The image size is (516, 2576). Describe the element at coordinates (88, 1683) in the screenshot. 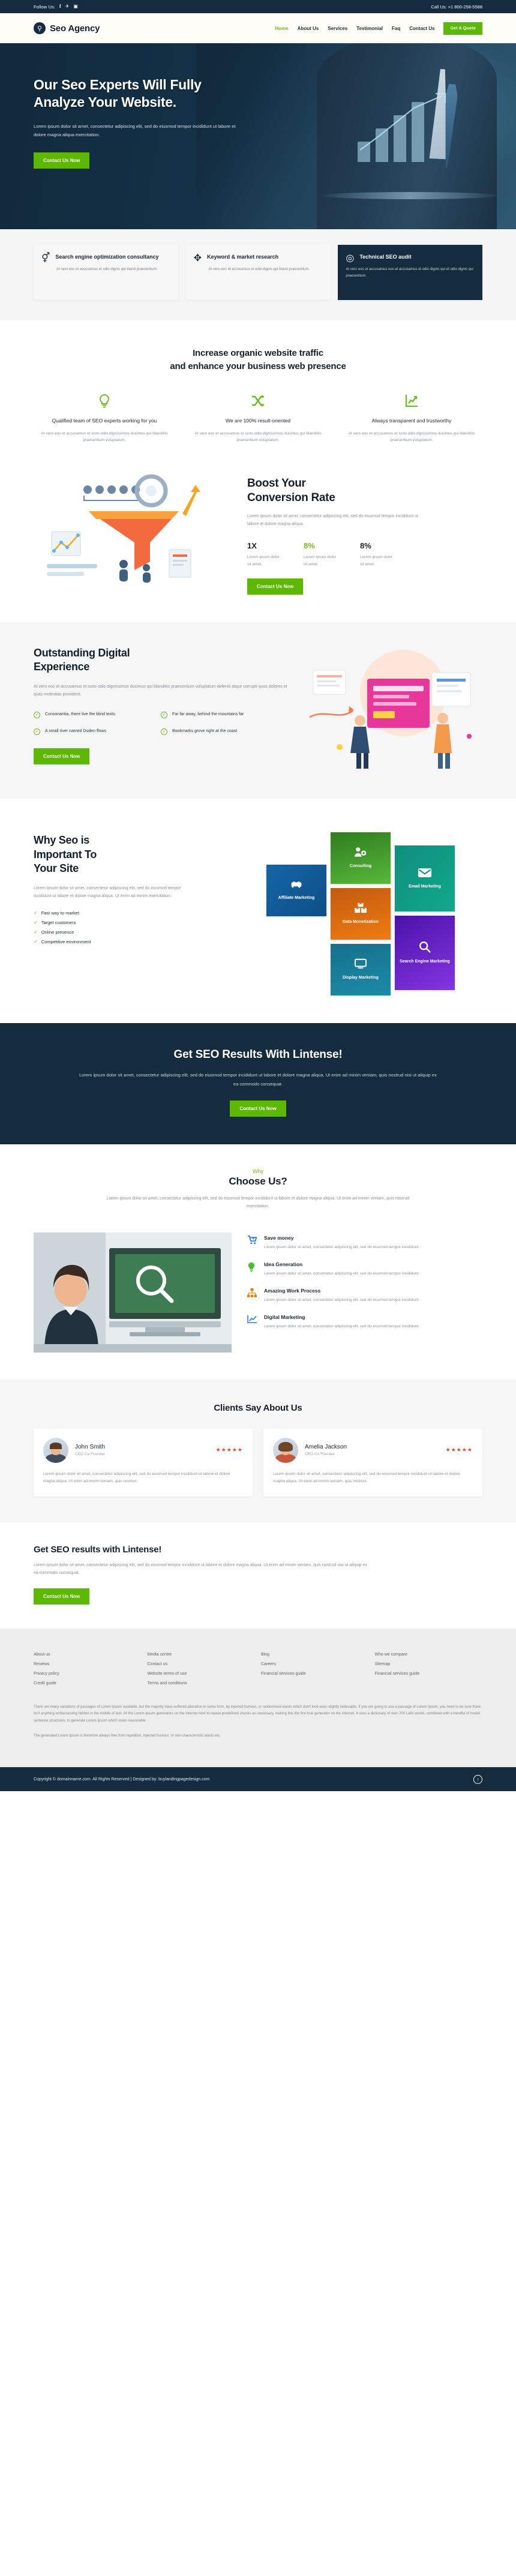

I see `footer-link-credit-guide: Credit guide` at that location.